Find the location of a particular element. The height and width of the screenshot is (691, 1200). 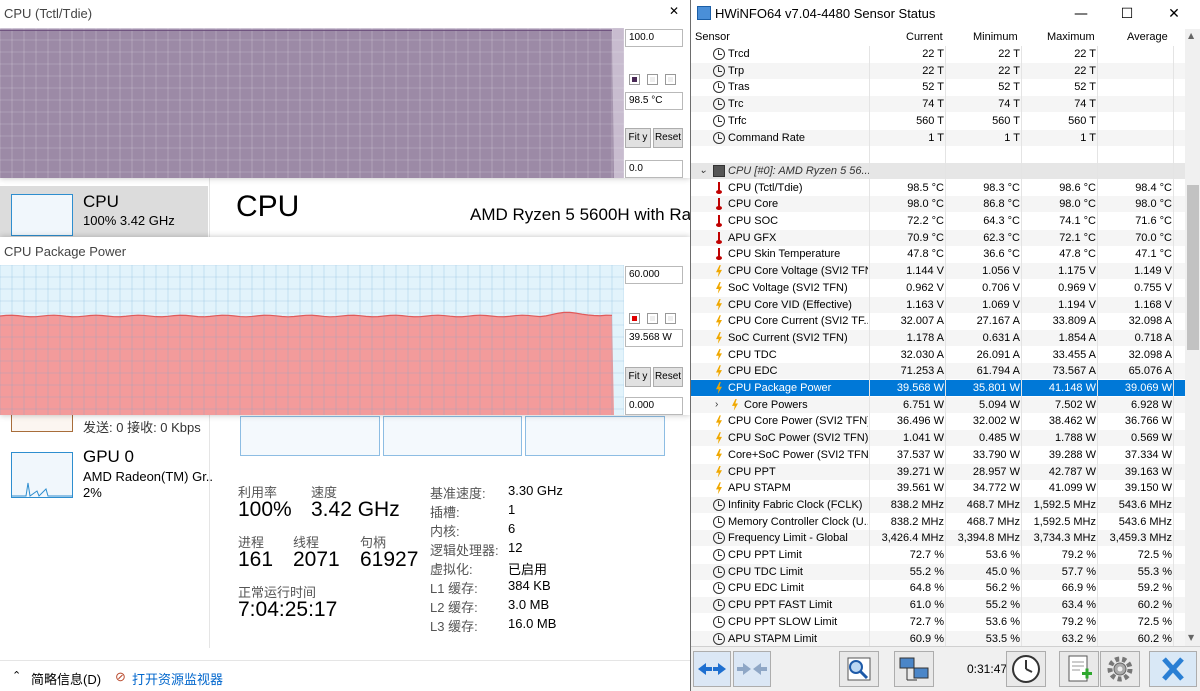

sensor-name: CPU EDC is located at coordinates (753, 371).